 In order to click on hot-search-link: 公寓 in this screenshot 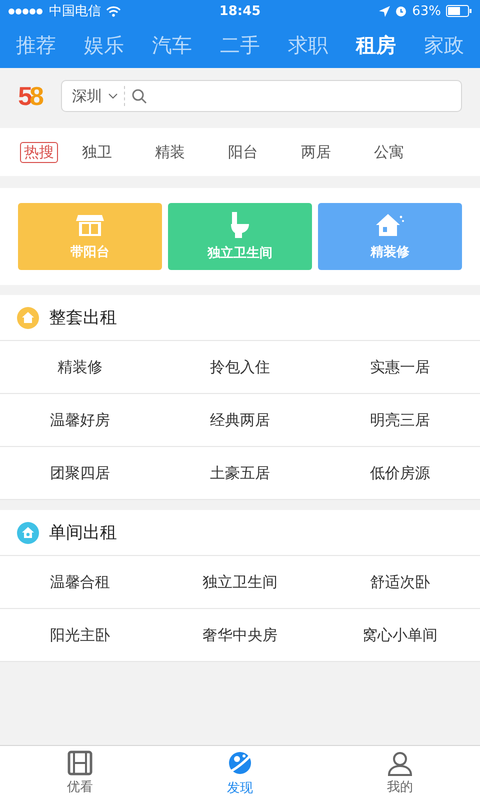, I will do `click(410, 152)`.